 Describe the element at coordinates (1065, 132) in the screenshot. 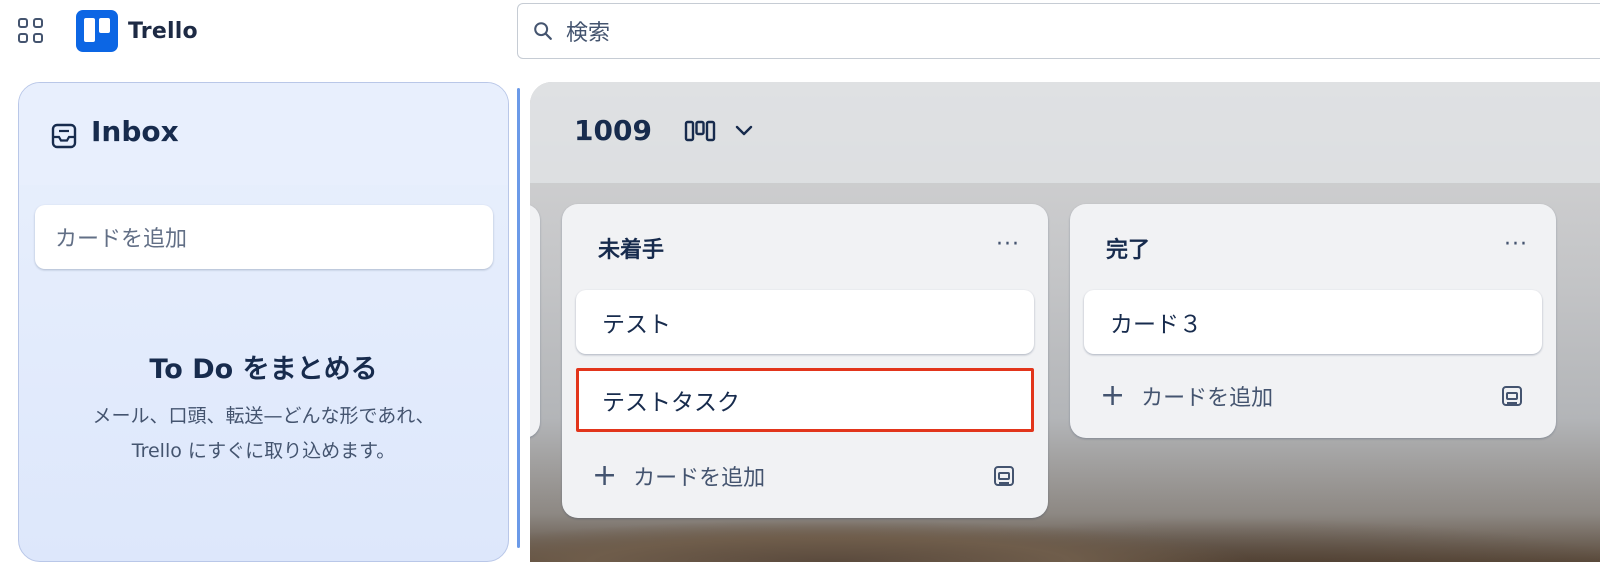

I see `board-header: 1009` at that location.